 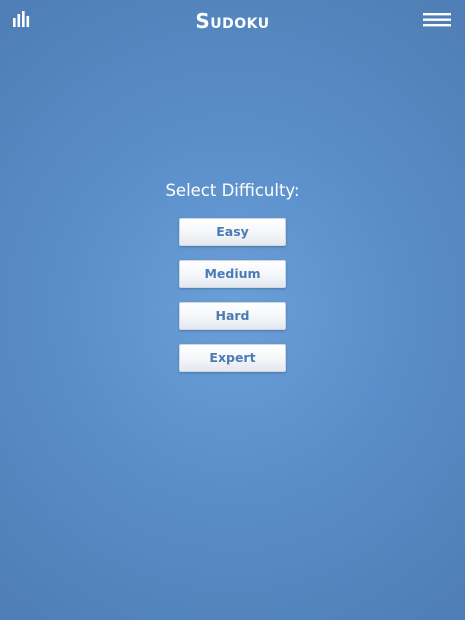 What do you see at coordinates (232, 316) in the screenshot?
I see `difficulty-hard-button: Hard` at bounding box center [232, 316].